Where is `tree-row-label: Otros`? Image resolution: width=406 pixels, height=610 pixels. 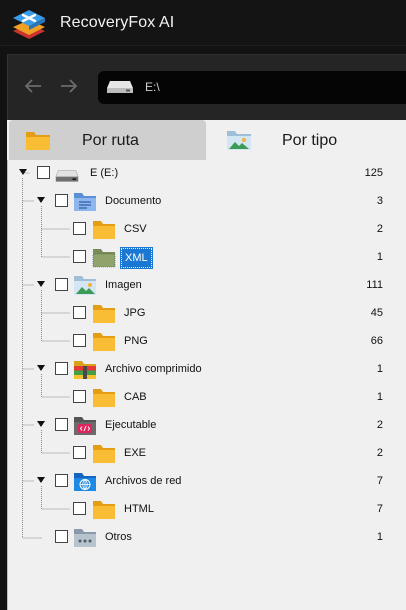 tree-row-label: Otros is located at coordinates (118, 537).